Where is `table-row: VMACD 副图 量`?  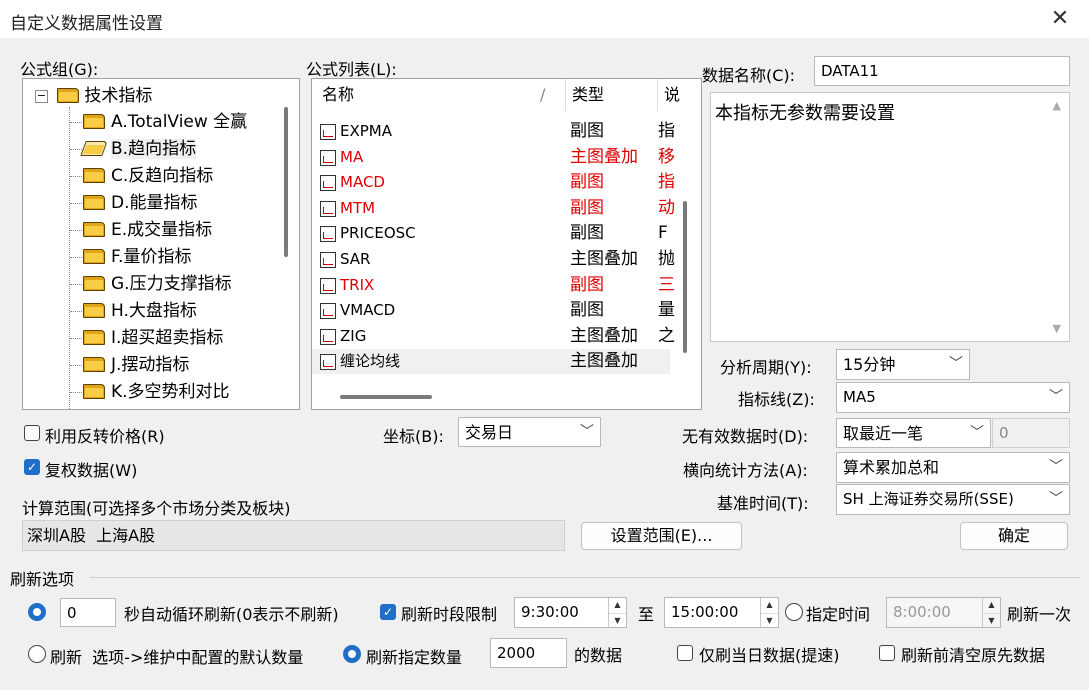 table-row: VMACD 副图 量 is located at coordinates (493, 310).